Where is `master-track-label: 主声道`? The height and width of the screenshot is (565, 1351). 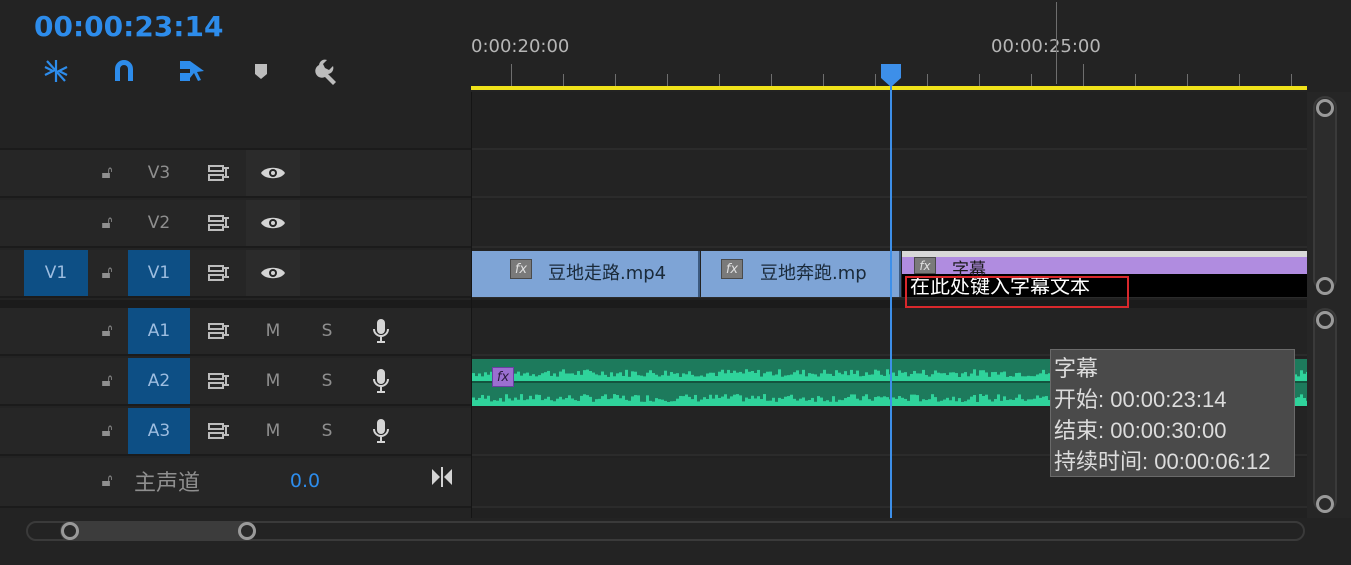
master-track-label: 主声道 is located at coordinates (167, 483).